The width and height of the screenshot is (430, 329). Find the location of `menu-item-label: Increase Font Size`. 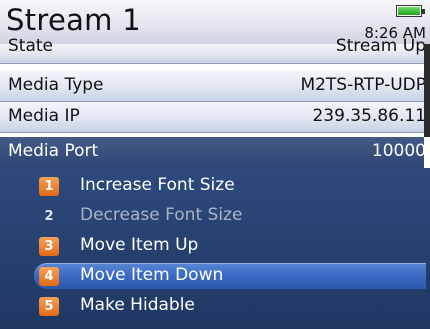

menu-item-label: Increase Font Size is located at coordinates (157, 185).